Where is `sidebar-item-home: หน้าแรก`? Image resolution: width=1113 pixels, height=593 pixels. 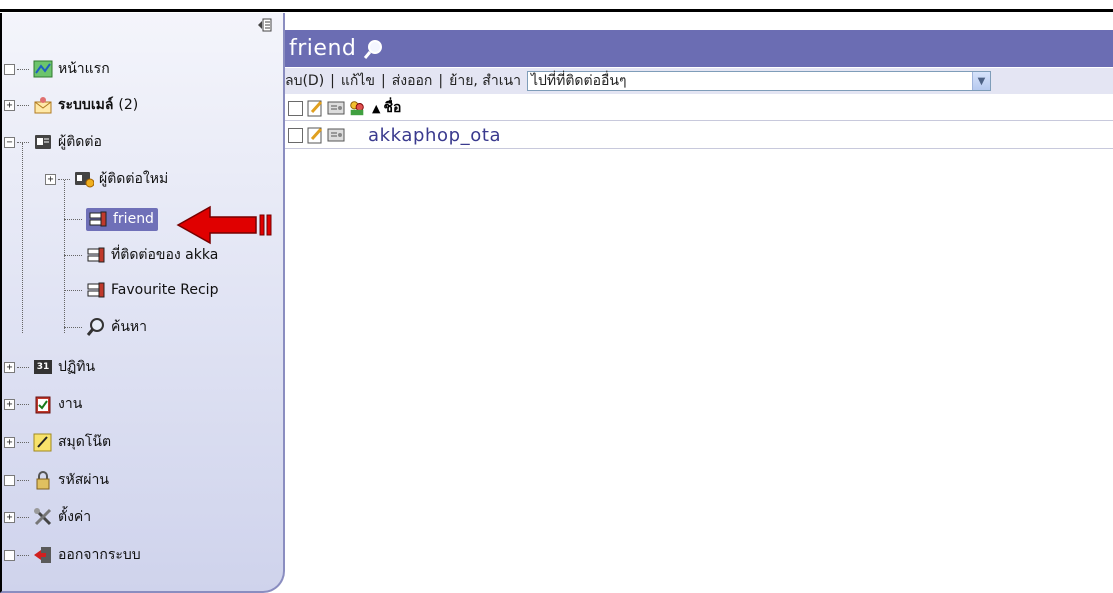
sidebar-item-home: หน้าแรก is located at coordinates (57, 69).